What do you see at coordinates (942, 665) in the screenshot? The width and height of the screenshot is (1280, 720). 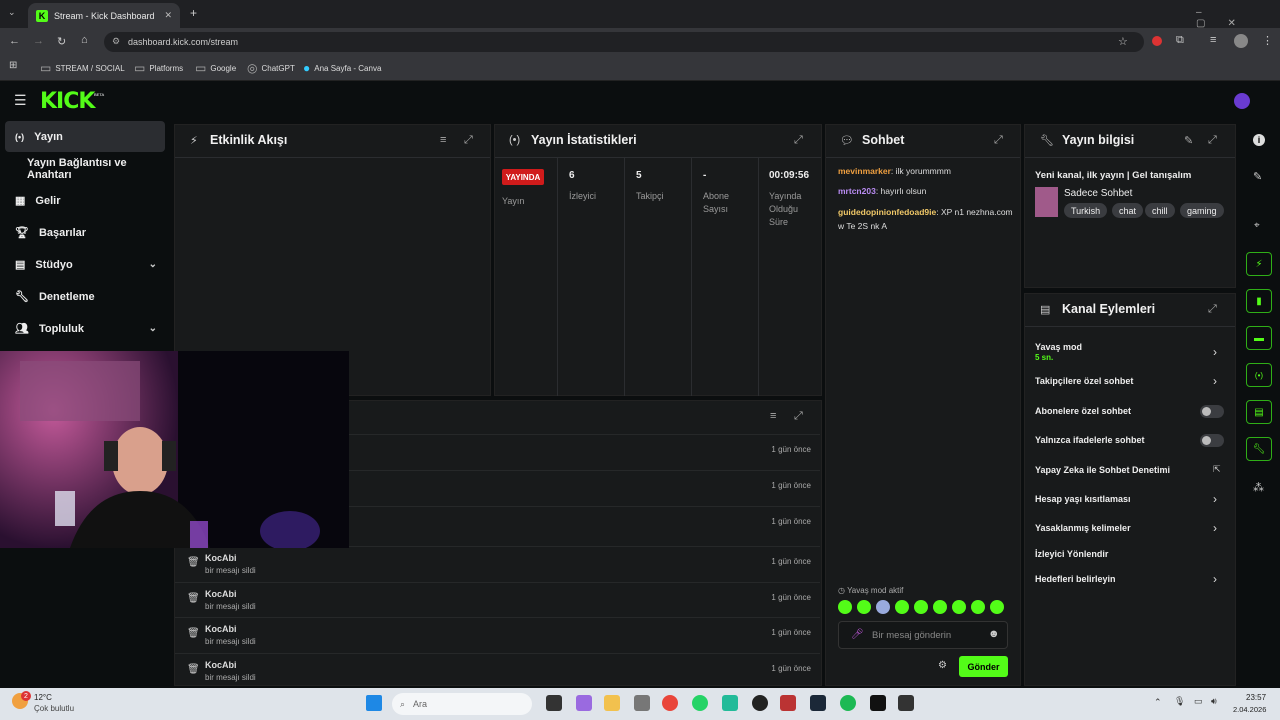 I see `chat-settings-icon: ⚙` at bounding box center [942, 665].